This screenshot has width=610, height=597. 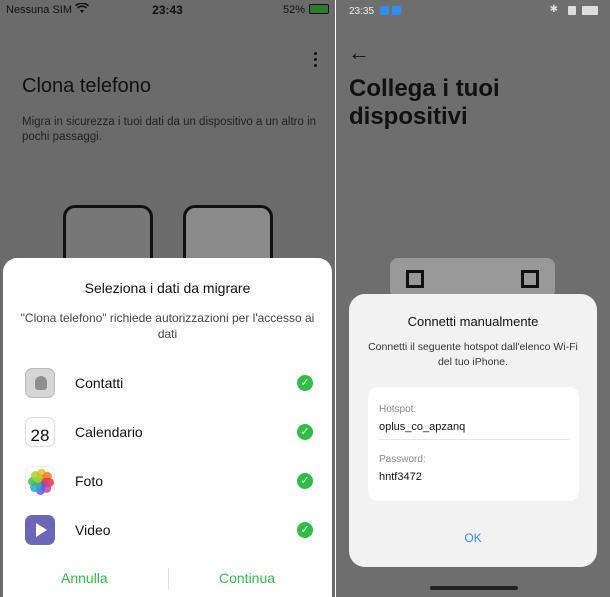 What do you see at coordinates (99, 383) in the screenshot?
I see `item-label: Contatti` at bounding box center [99, 383].